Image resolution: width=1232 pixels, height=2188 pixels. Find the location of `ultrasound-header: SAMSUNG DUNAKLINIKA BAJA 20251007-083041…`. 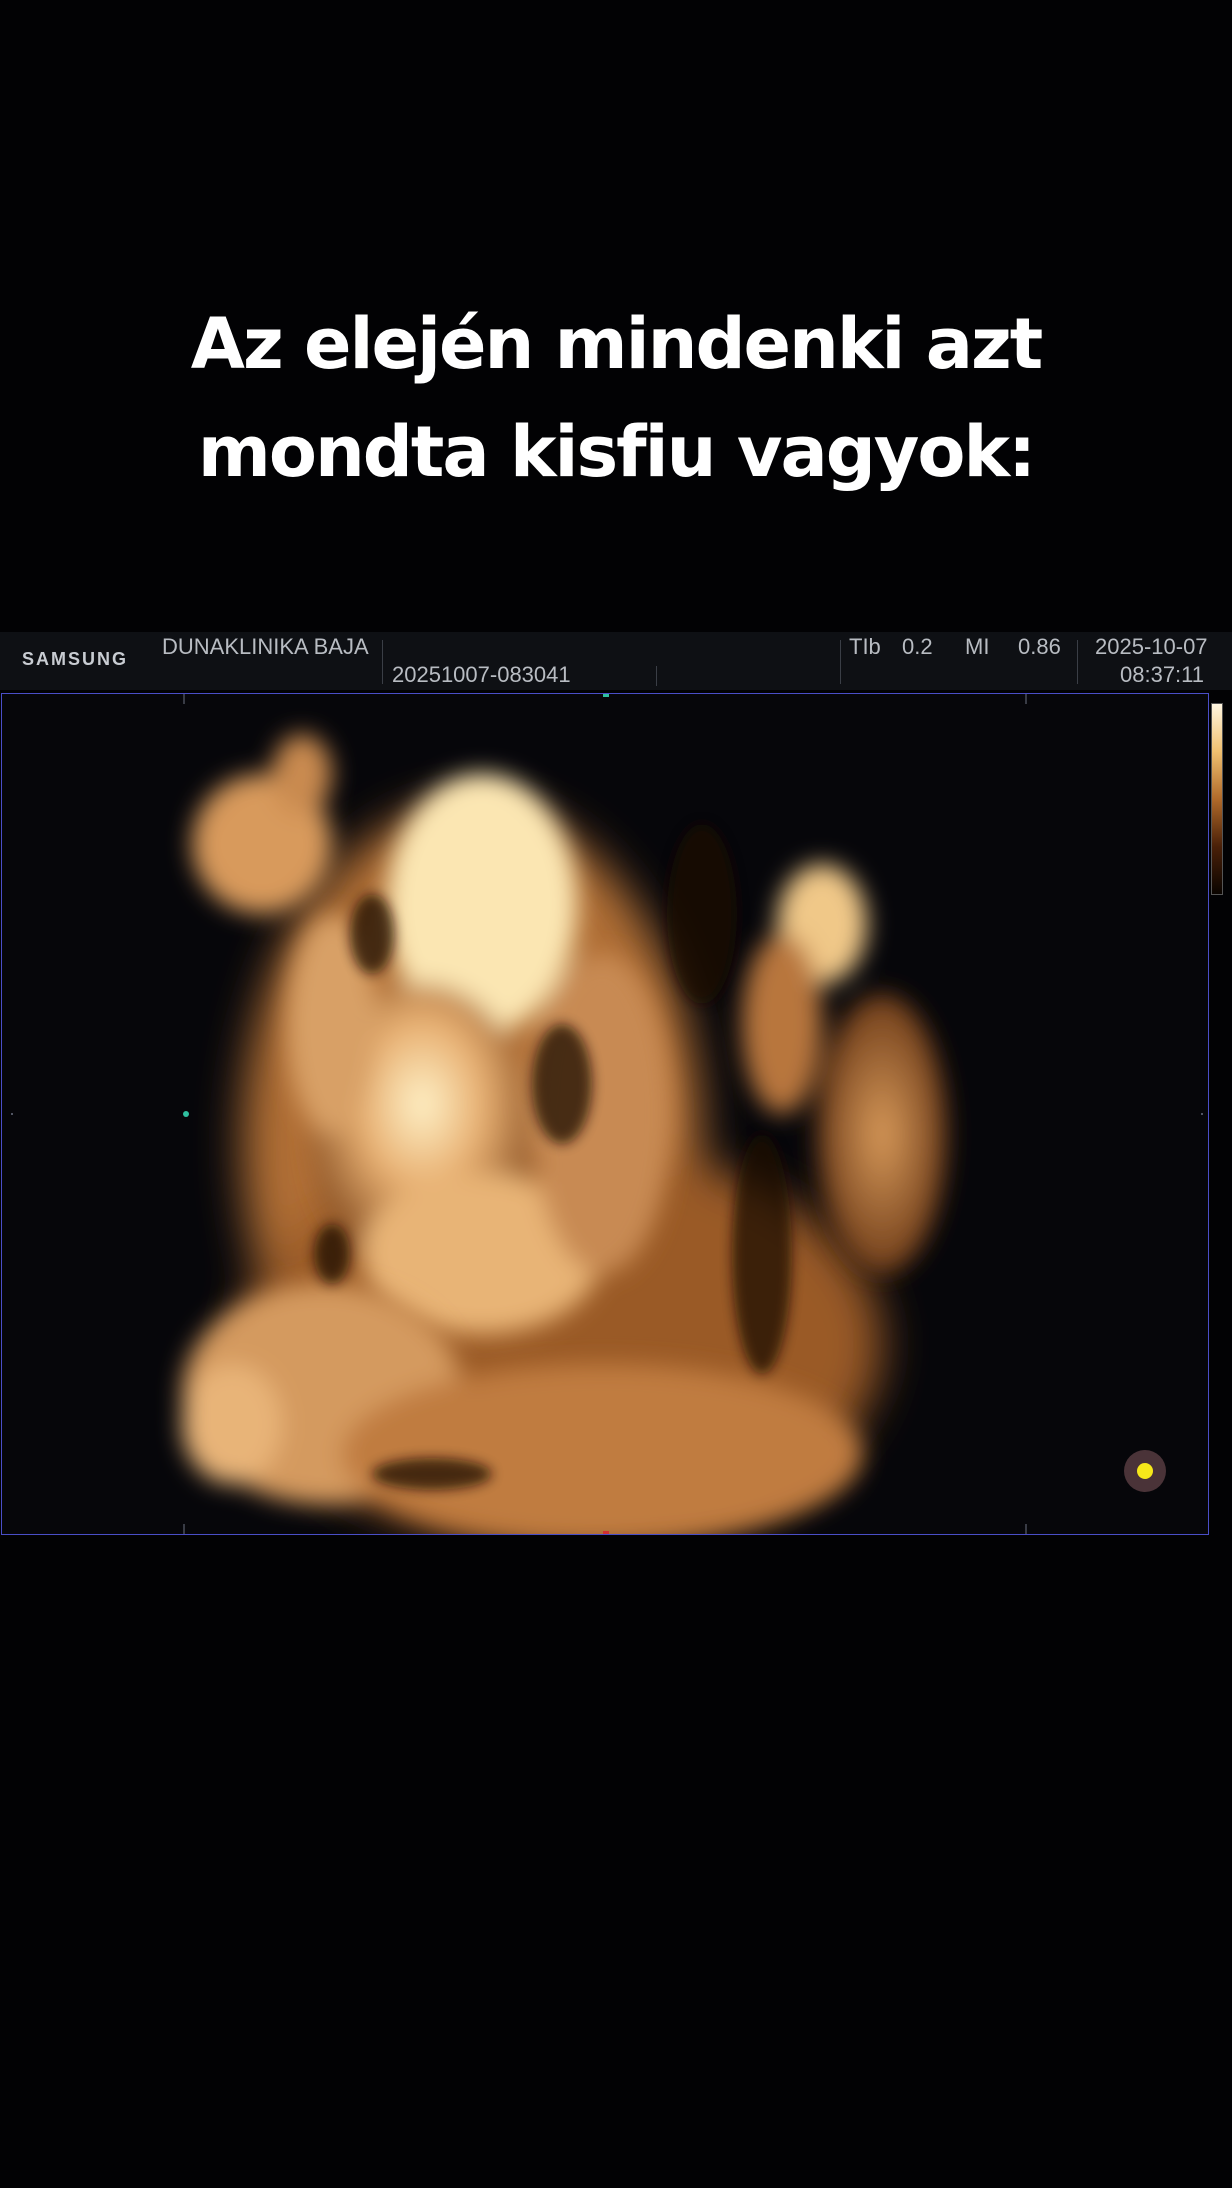

ultrasound-header: SAMSUNG DUNAKLINIKA BAJA 20251007-083041… is located at coordinates (616, 661).